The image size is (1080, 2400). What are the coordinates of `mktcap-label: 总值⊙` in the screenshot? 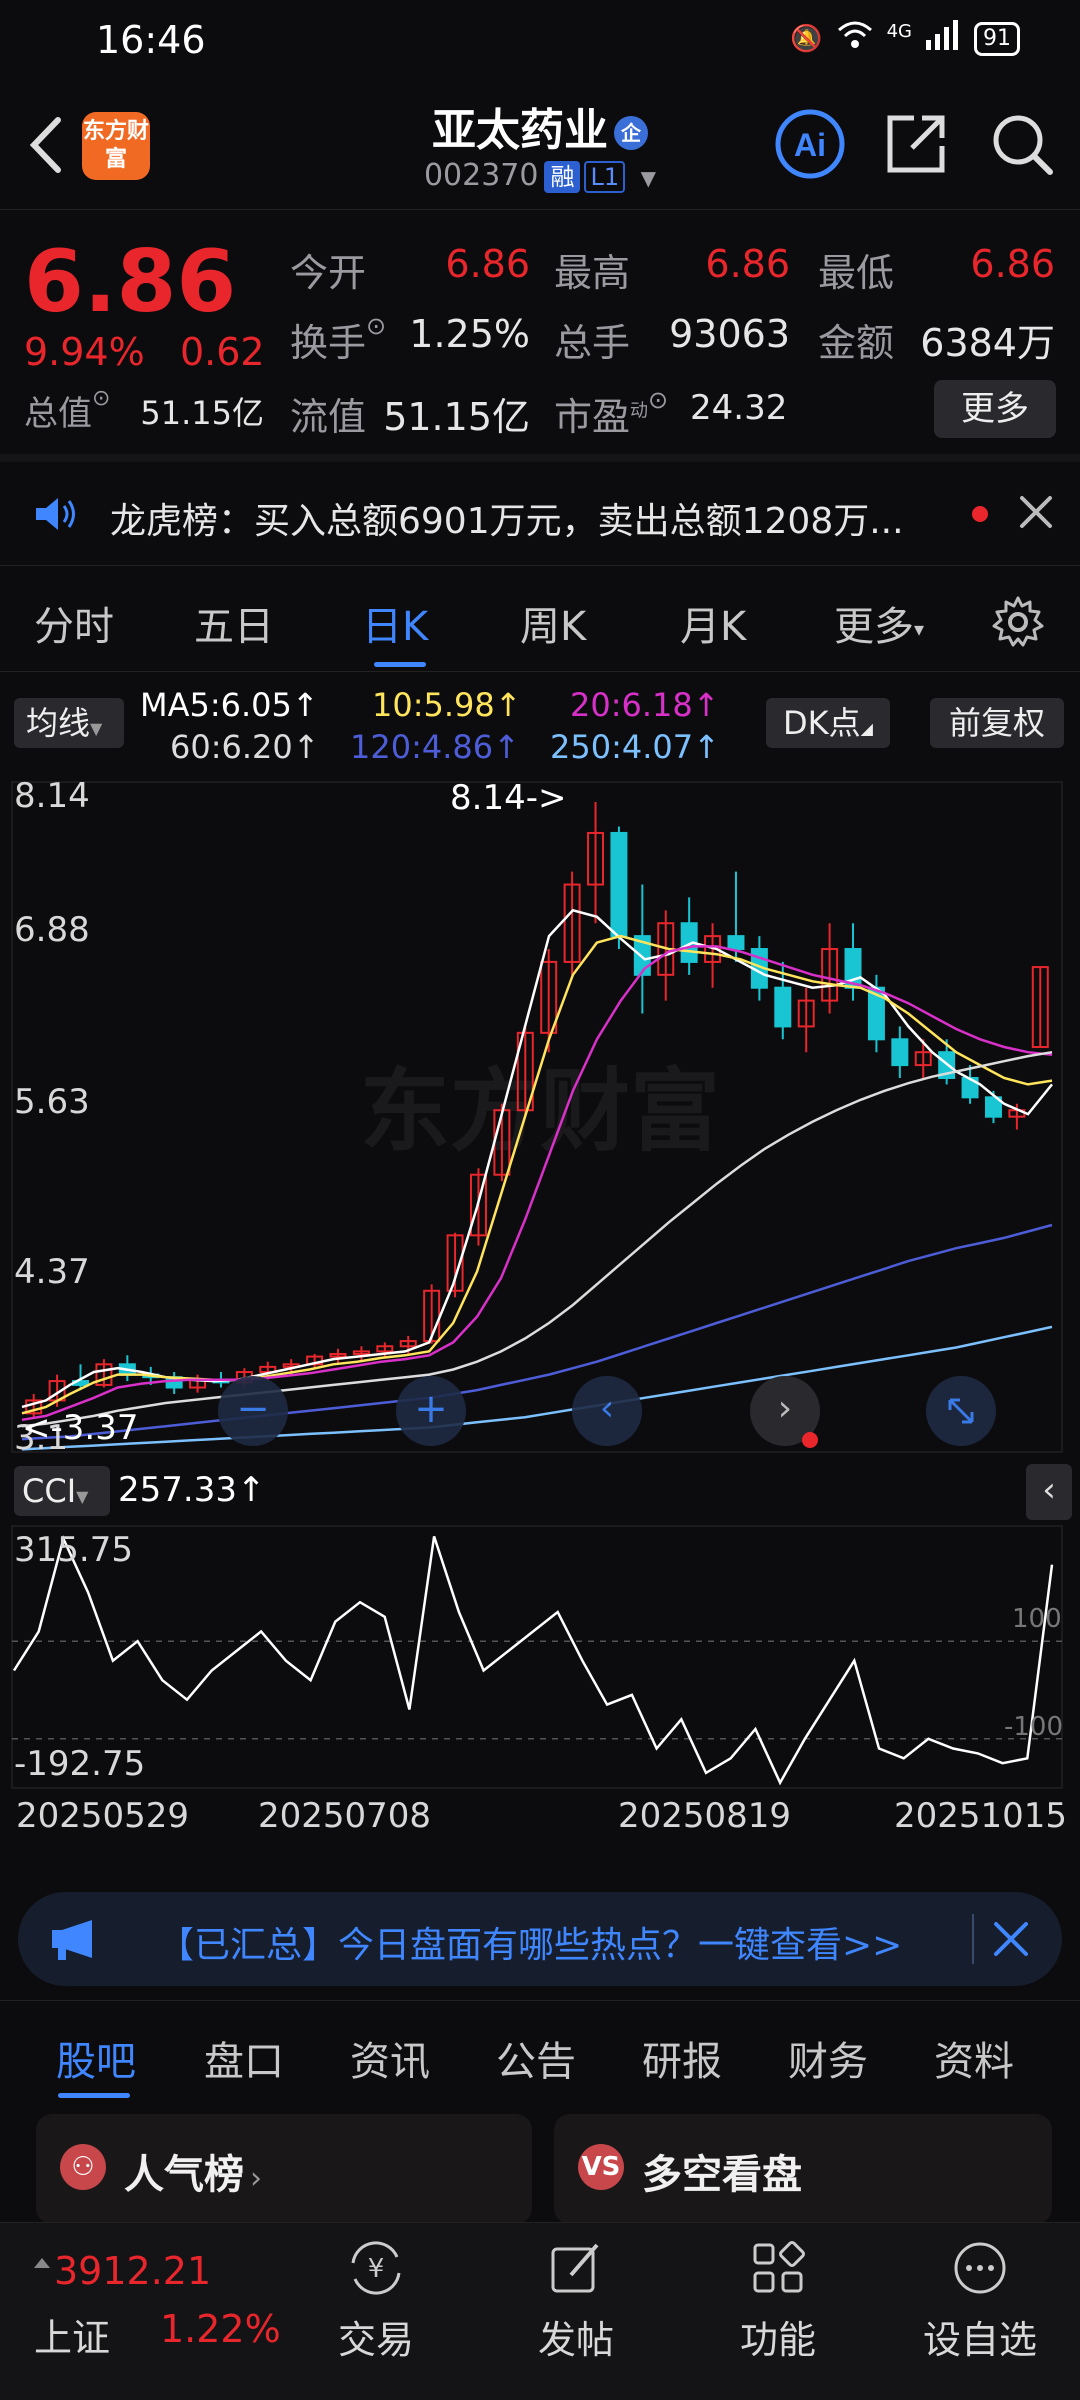 It's located at (67, 410).